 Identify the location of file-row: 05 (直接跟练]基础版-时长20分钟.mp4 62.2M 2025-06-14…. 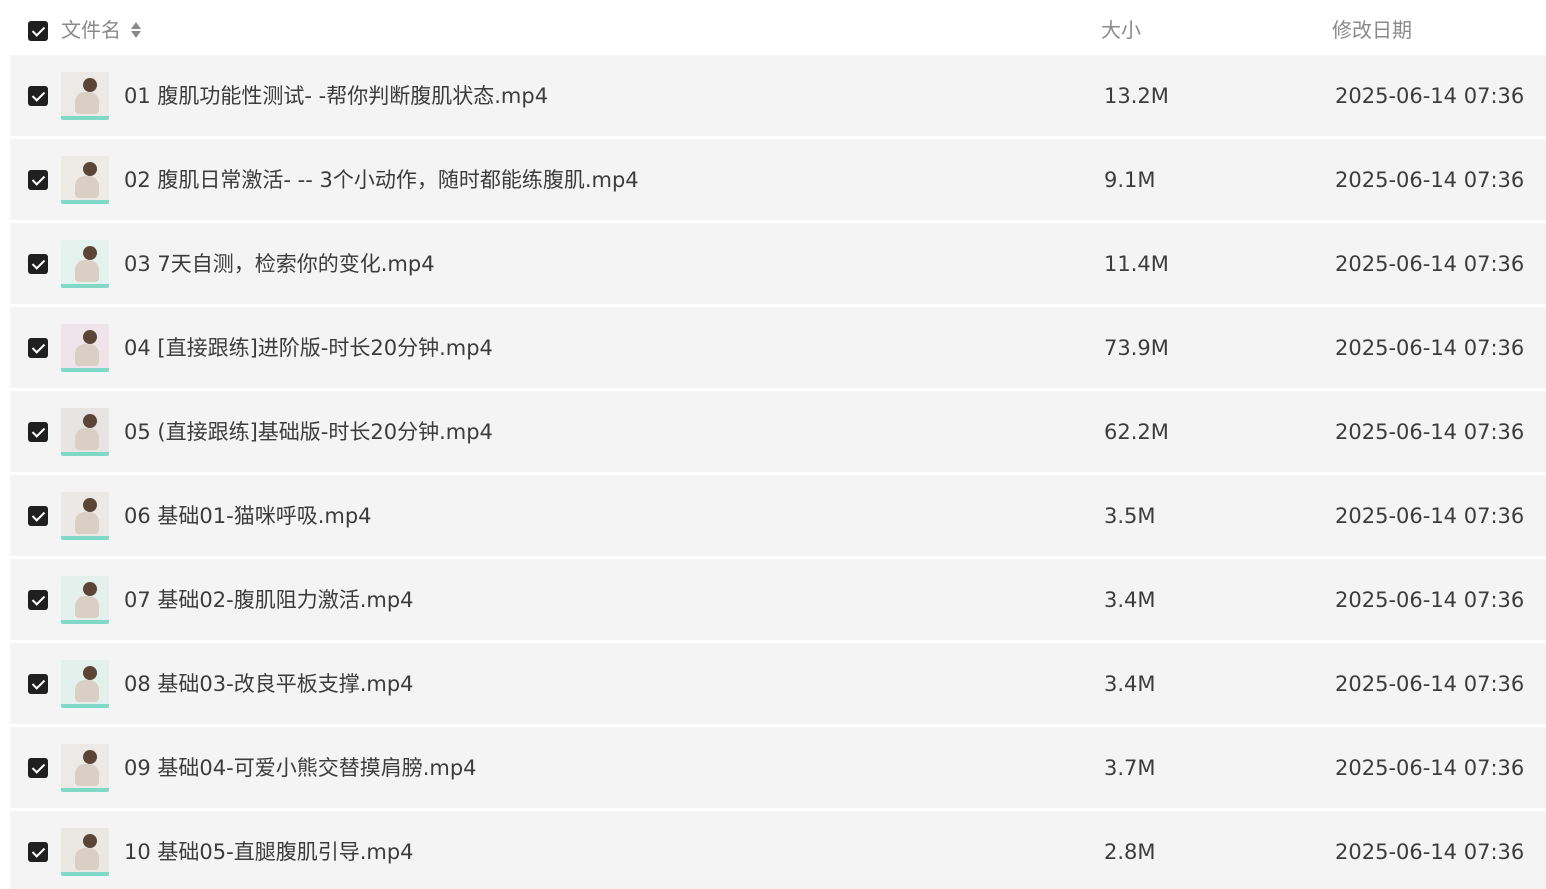
(778, 431).